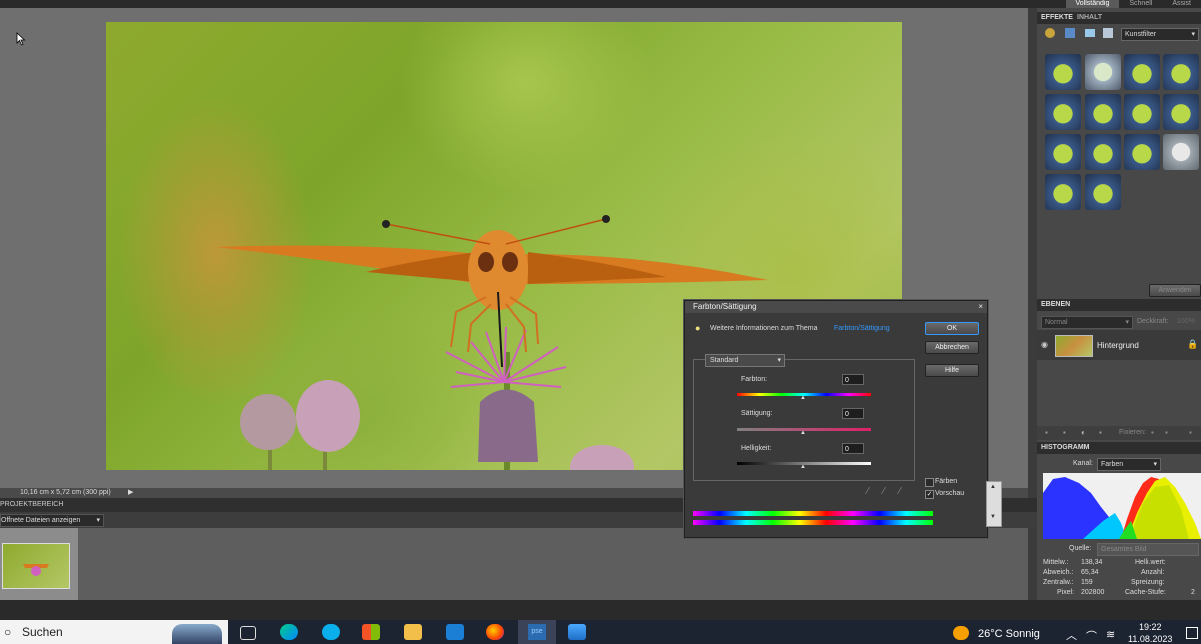 The height and width of the screenshot is (644, 1201). What do you see at coordinates (1186, 321) in the screenshot?
I see `opacity-value: 100%` at bounding box center [1186, 321].